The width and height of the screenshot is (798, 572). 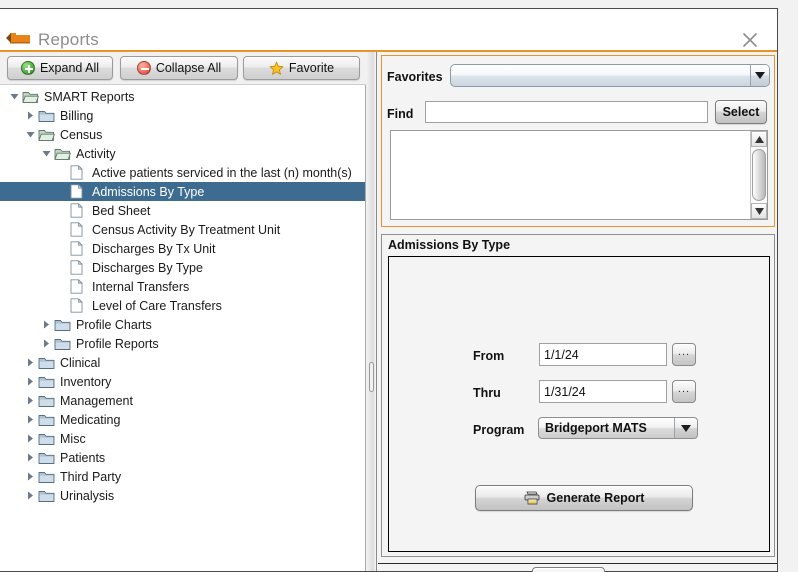 I want to click on scrollbar-thumb, so click(x=759, y=175).